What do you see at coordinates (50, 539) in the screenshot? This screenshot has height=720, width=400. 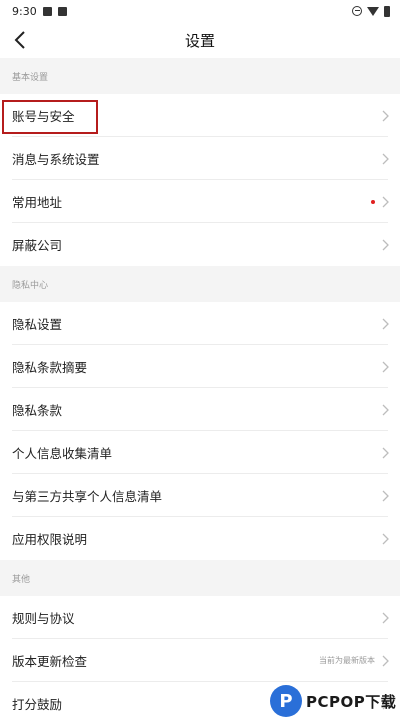 I see `settings-row-label: 应用权限说明` at bounding box center [50, 539].